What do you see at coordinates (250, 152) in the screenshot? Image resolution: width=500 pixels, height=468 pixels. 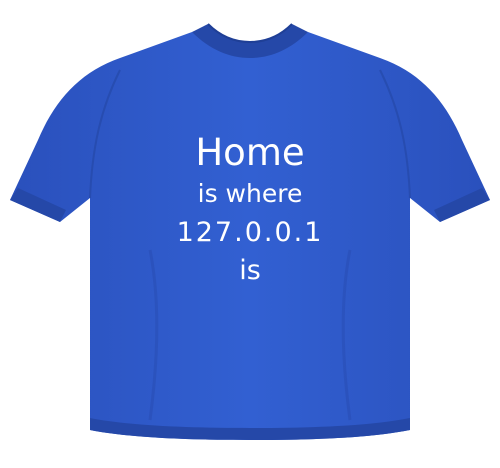 I see `print-line-home: Home` at bounding box center [250, 152].